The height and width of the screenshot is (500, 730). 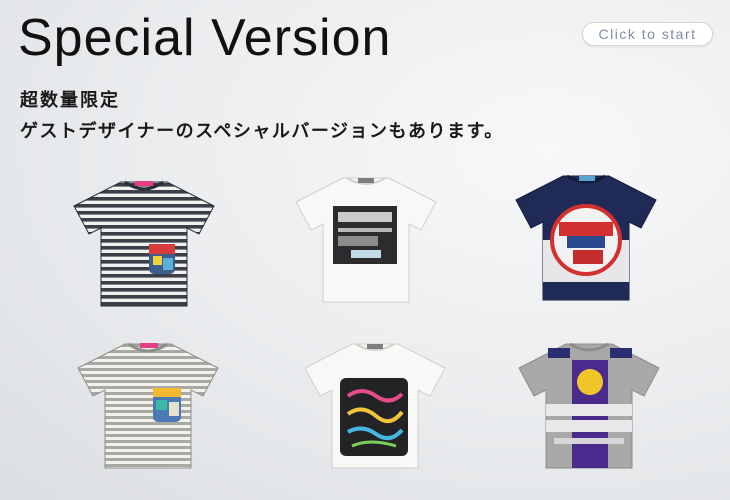 I want to click on subtitle-limited: 超数量限定, so click(x=70, y=100).